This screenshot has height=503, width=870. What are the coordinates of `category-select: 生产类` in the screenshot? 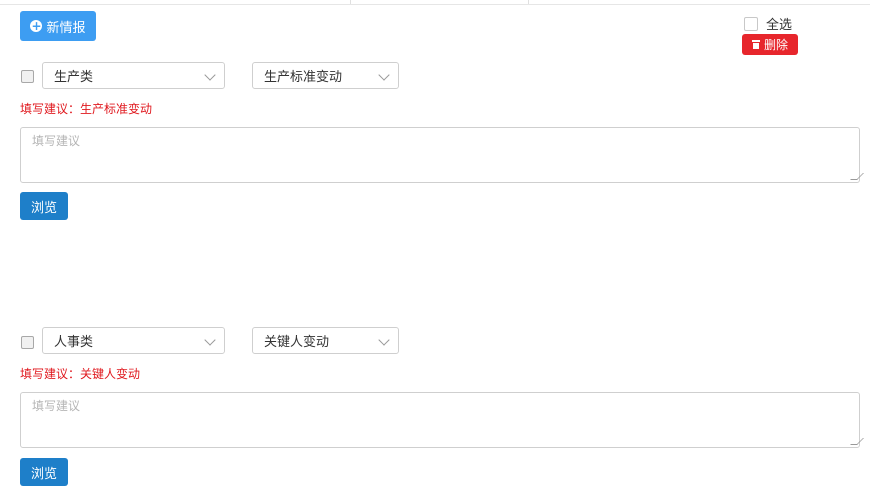 It's located at (133, 75).